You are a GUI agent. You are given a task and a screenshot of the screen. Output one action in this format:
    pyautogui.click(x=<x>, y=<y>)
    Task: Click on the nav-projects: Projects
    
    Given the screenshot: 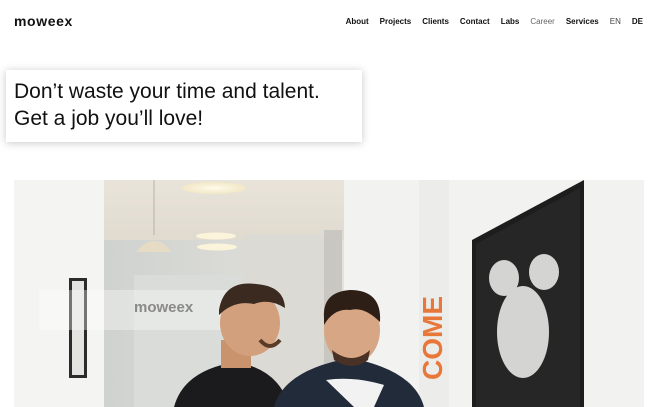 What is the action you would take?
    pyautogui.click(x=396, y=21)
    